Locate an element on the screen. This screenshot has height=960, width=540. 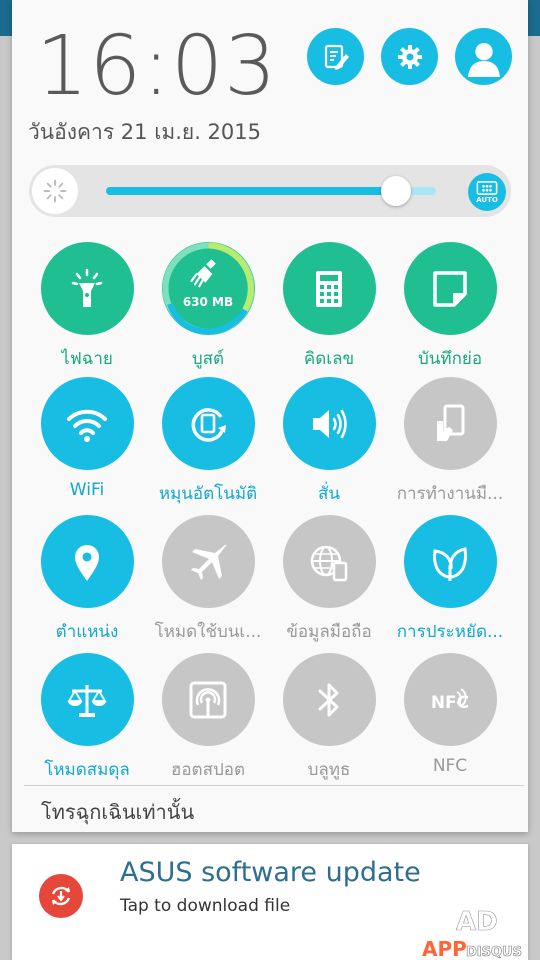
flashlight-icon is located at coordinates (87, 287).